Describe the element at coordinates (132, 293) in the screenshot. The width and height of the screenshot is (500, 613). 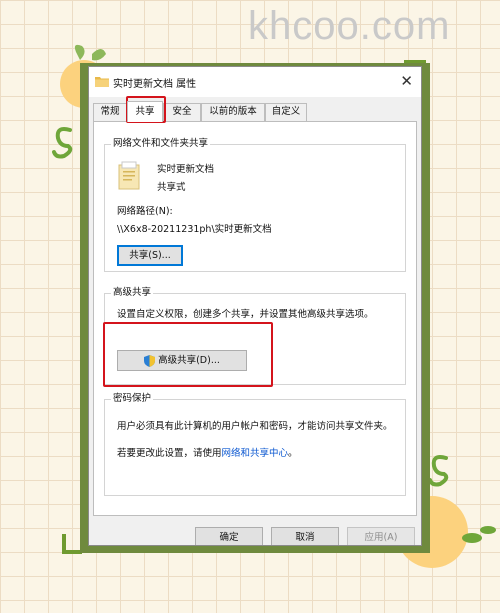
I see `group-title: 高级共享` at that location.